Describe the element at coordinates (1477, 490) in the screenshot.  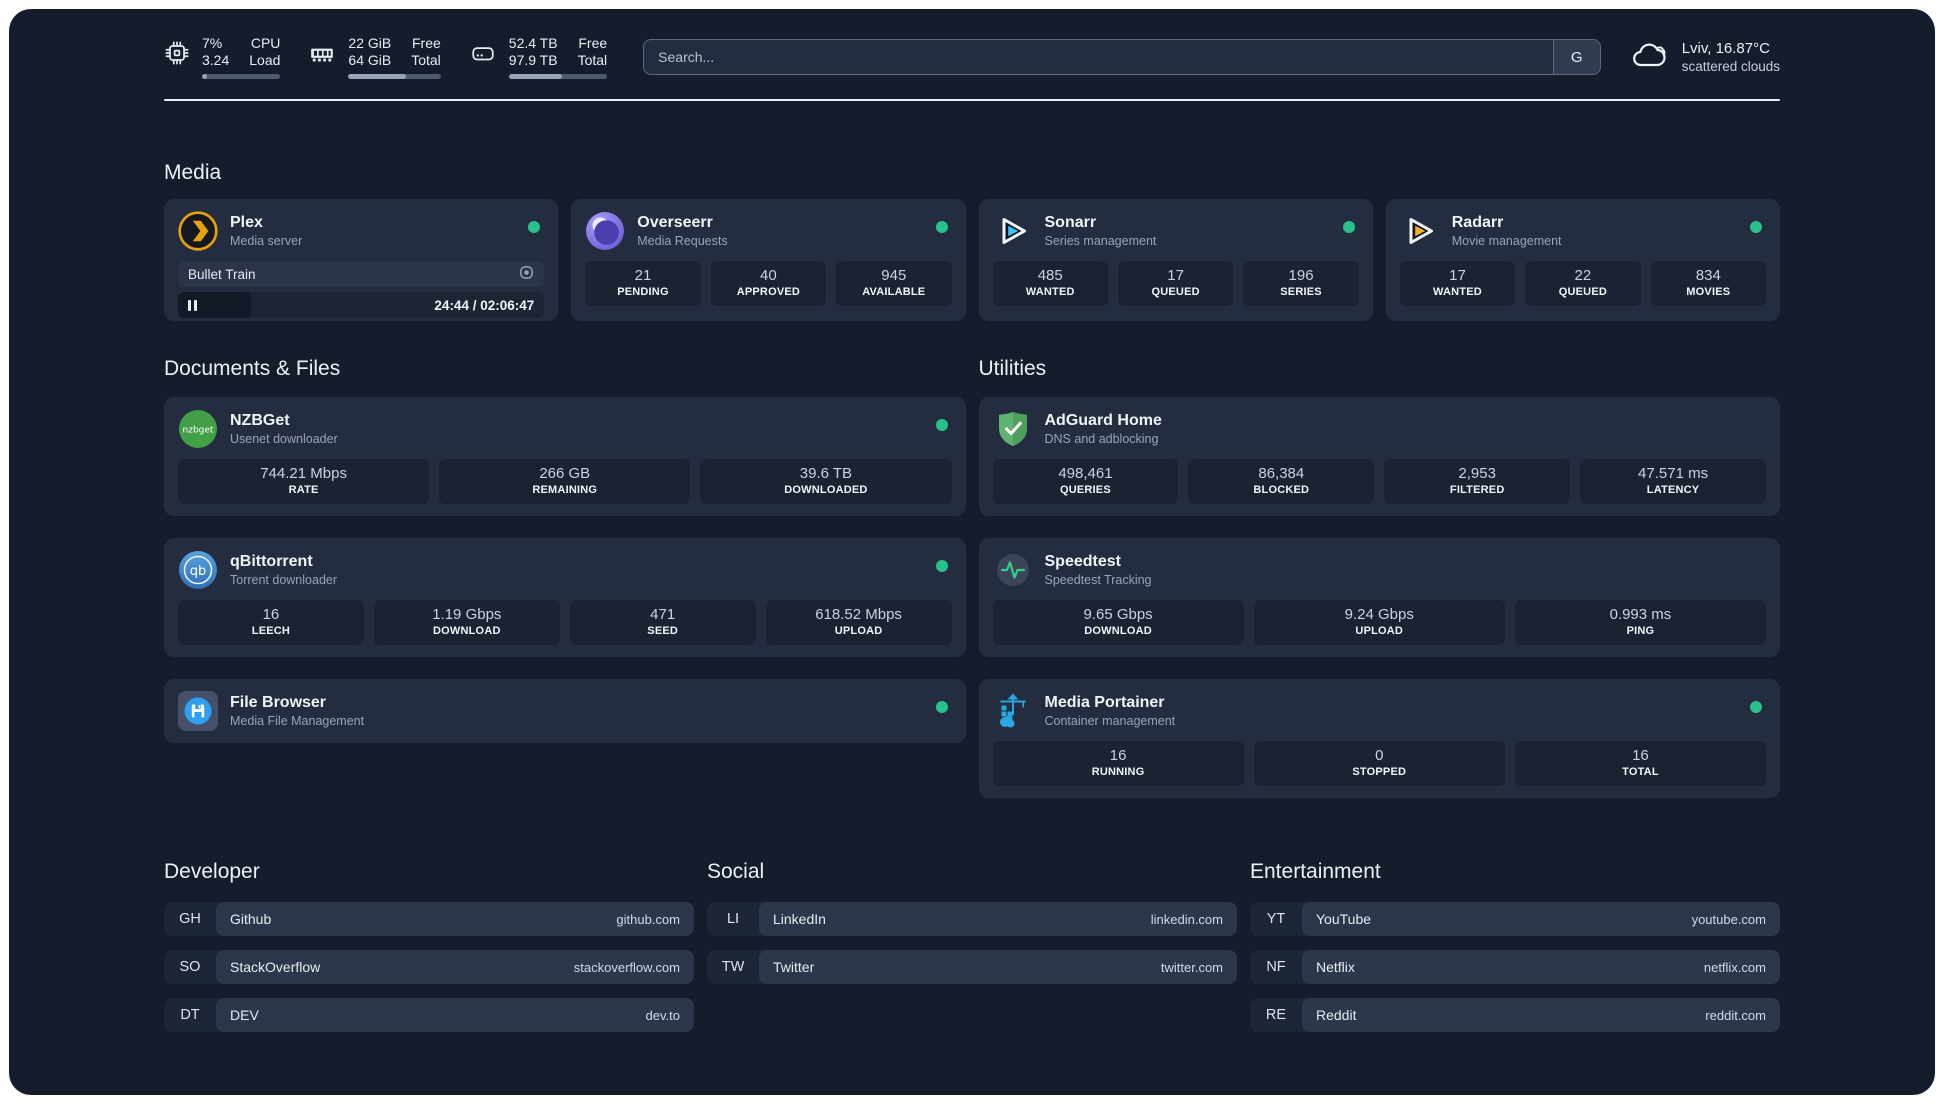
I see `stat-label: FILTERED` at that location.